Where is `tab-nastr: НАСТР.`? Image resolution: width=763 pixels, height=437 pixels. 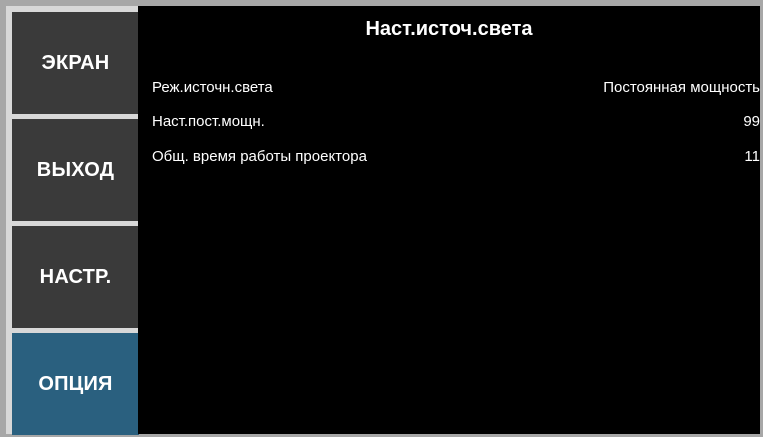 tab-nastr: НАСТР. is located at coordinates (75, 277).